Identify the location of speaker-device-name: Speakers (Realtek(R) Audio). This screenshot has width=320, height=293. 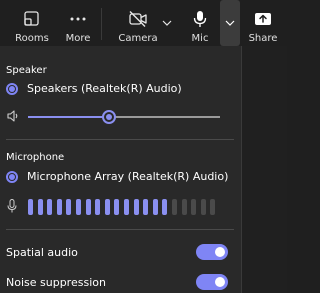
(104, 88).